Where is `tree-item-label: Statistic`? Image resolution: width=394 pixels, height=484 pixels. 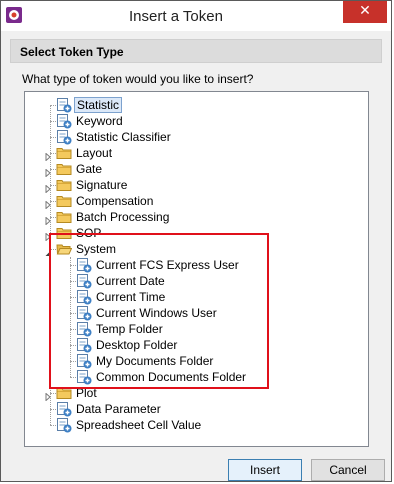 tree-item-label: Statistic is located at coordinates (98, 105).